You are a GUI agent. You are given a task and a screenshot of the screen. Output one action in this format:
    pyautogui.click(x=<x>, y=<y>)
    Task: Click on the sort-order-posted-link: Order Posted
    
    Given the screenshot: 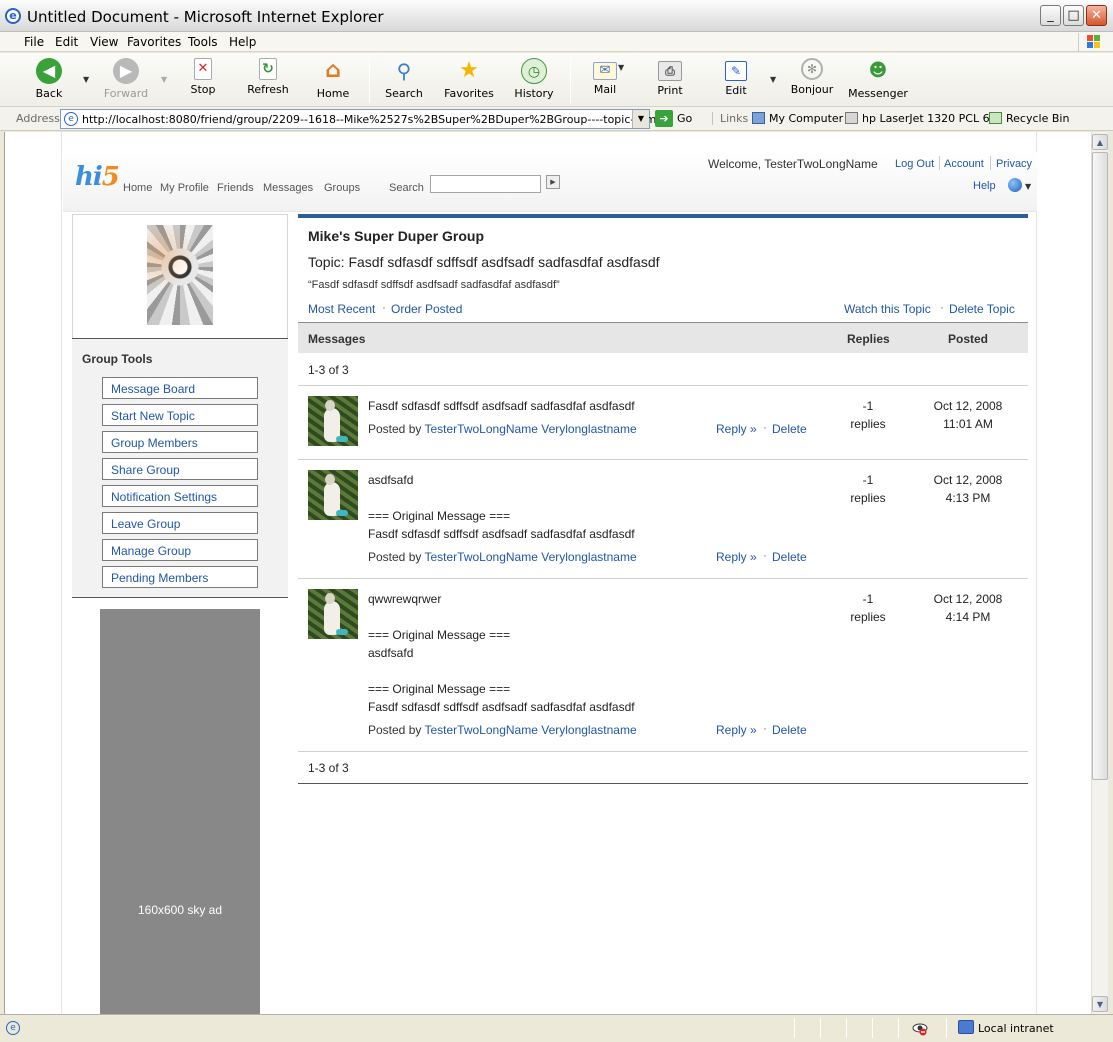 What is the action you would take?
    pyautogui.click(x=426, y=309)
    